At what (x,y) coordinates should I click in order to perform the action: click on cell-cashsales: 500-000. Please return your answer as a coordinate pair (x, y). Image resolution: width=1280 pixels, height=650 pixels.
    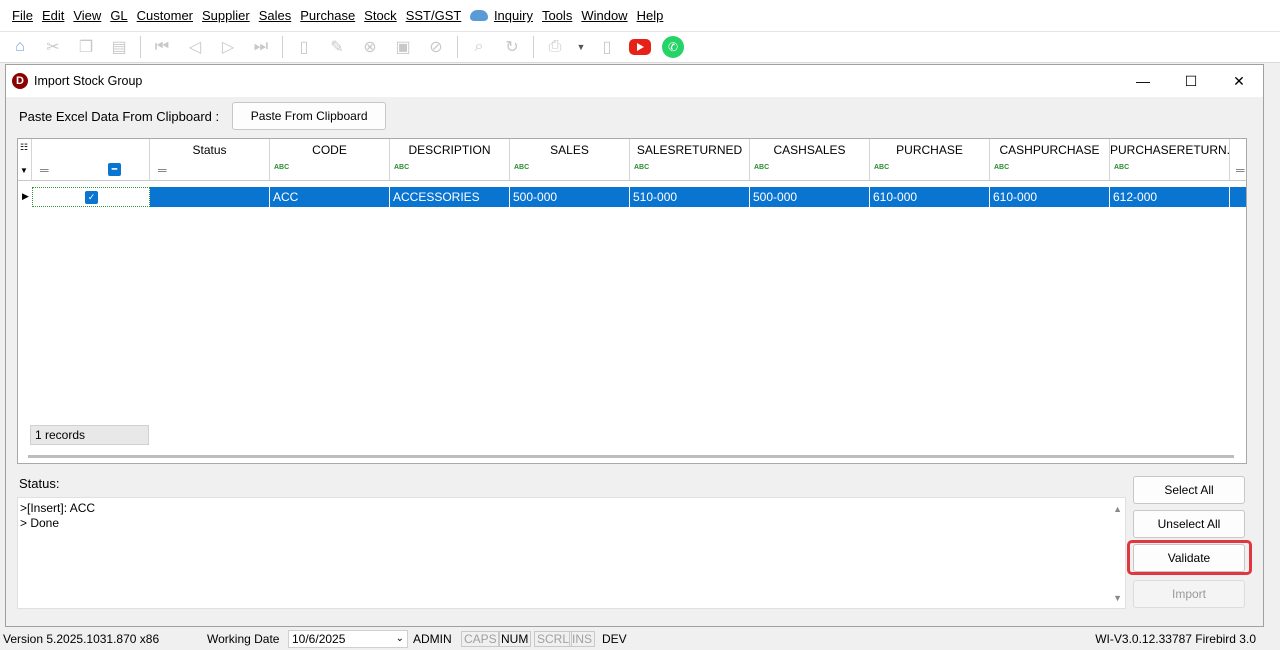
    Looking at the image, I should click on (810, 197).